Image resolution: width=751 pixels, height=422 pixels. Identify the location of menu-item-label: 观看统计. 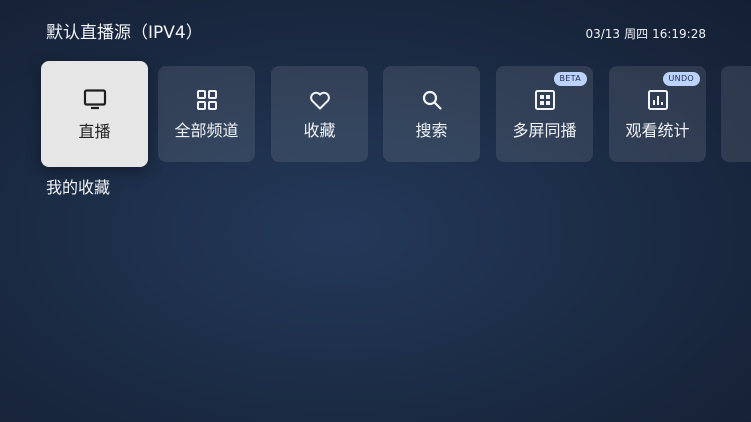
(657, 130).